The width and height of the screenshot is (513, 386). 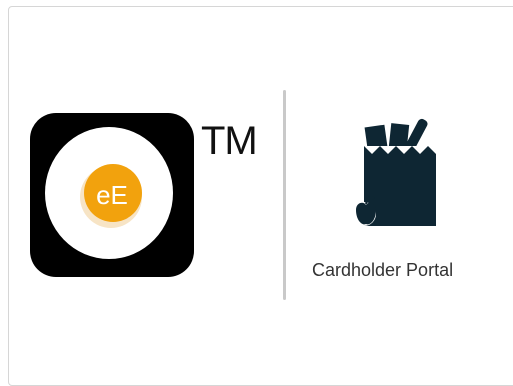 I want to click on egg-logo-icon: eE, so click(x=112, y=195).